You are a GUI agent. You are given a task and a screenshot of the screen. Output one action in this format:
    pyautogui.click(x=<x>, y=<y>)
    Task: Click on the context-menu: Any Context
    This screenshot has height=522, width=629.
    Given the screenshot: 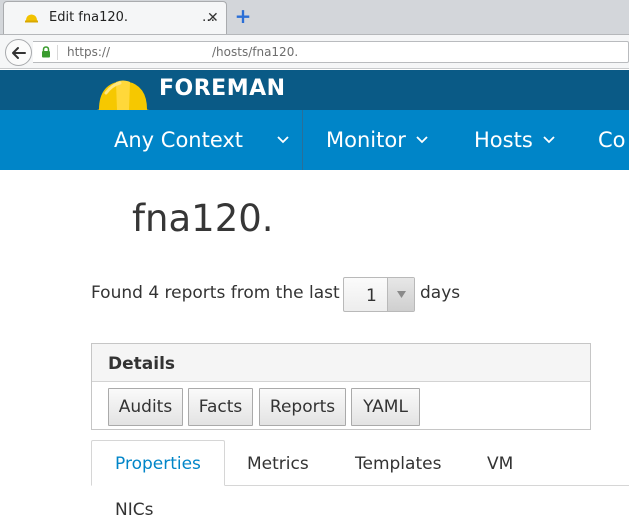 What is the action you would take?
    pyautogui.click(x=201, y=140)
    